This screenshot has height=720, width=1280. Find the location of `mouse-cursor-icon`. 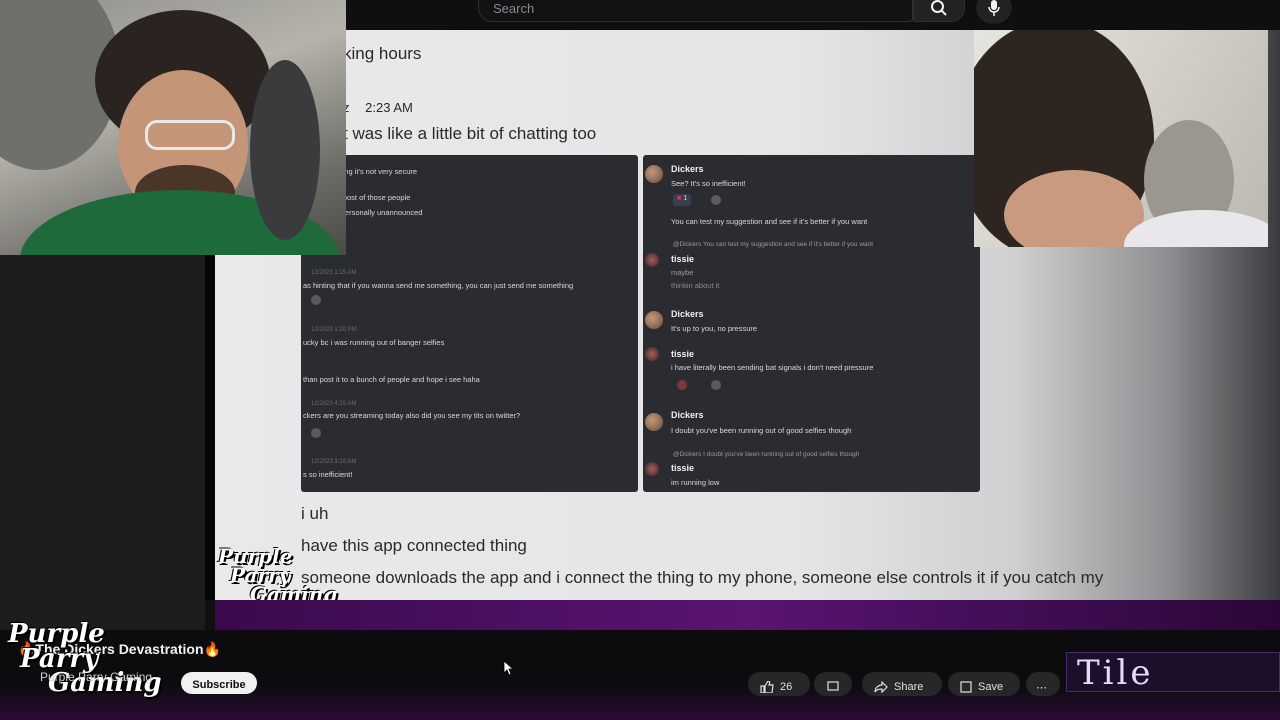

mouse-cursor-icon is located at coordinates (508, 668).